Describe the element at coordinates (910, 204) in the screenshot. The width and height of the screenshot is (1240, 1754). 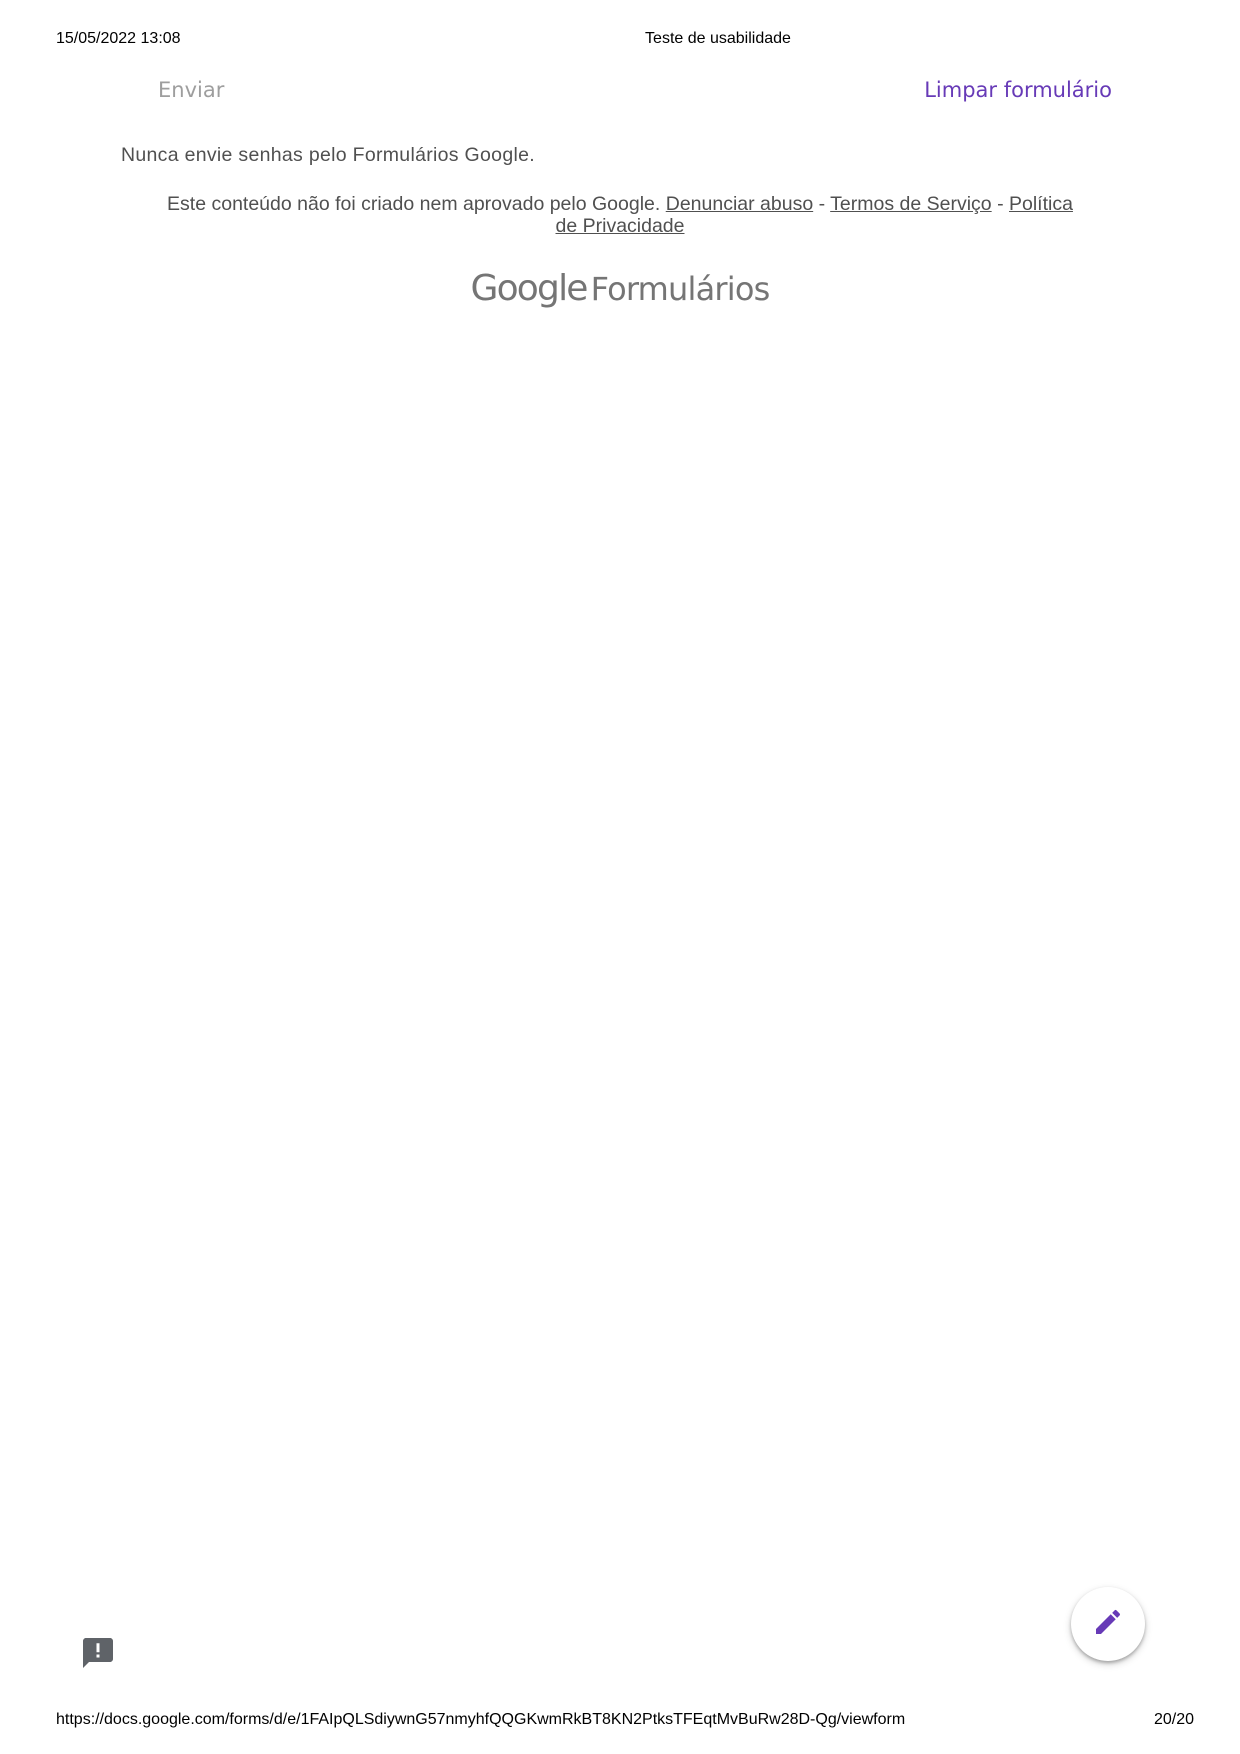
I see `terms-of-service-link: Termos de Serviço` at that location.